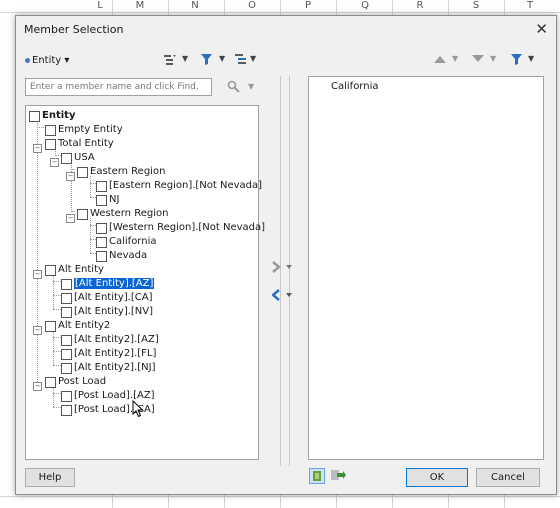 The image size is (560, 508). What do you see at coordinates (128, 255) in the screenshot?
I see `tree-node-label: Nevada` at bounding box center [128, 255].